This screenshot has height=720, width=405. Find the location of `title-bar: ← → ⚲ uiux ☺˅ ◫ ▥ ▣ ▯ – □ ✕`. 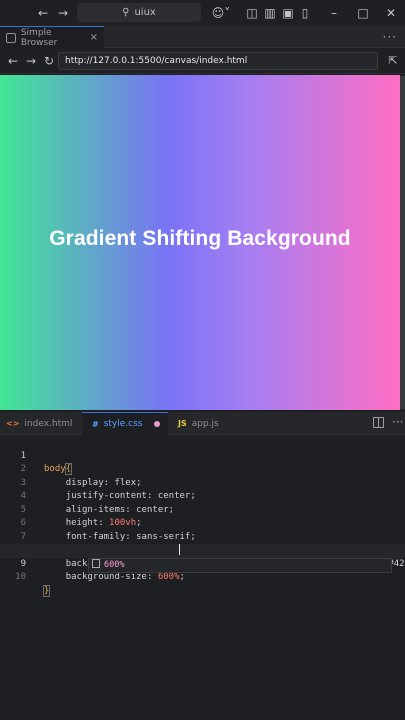

title-bar: ← → ⚲ uiux ☺˅ ◫ ▥ ▣ ▯ – □ ✕ is located at coordinates (202, 13).